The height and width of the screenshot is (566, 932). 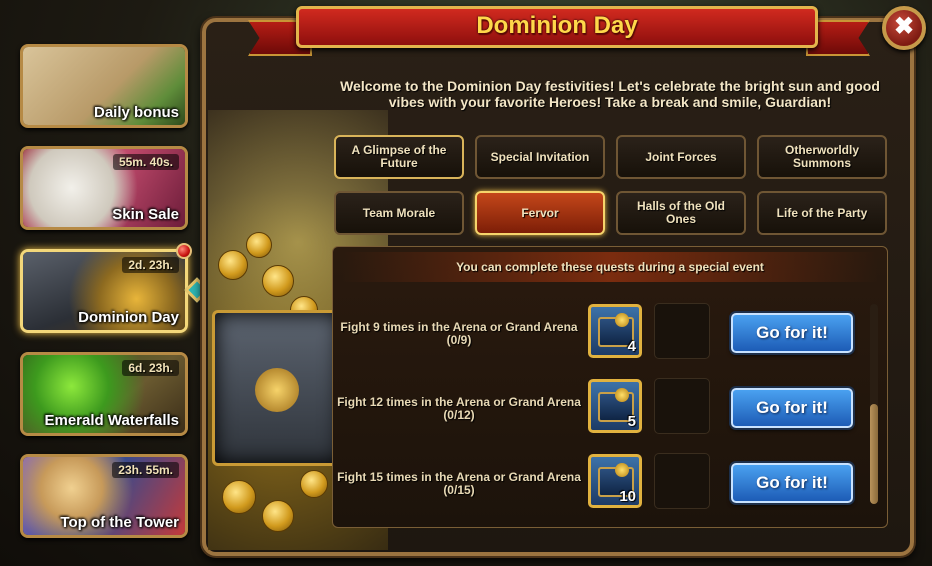 What do you see at coordinates (128, 317) in the screenshot?
I see `sidebar-item-label: Dominion Day` at bounding box center [128, 317].